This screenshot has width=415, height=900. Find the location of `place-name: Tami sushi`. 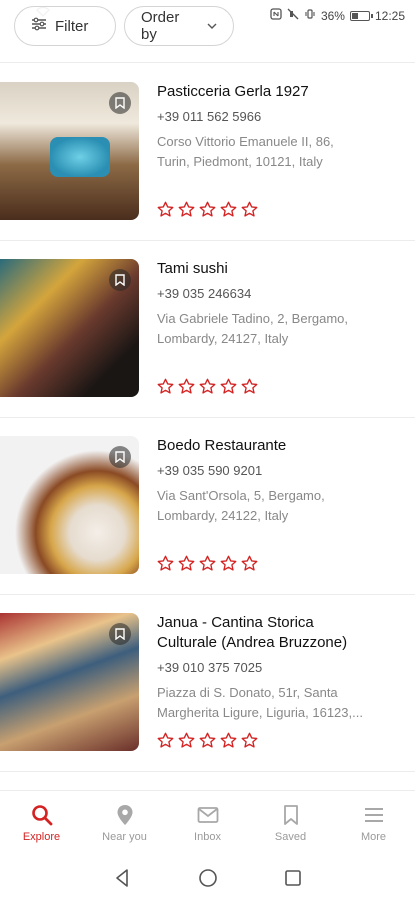

place-name: Tami sushi is located at coordinates (279, 269).